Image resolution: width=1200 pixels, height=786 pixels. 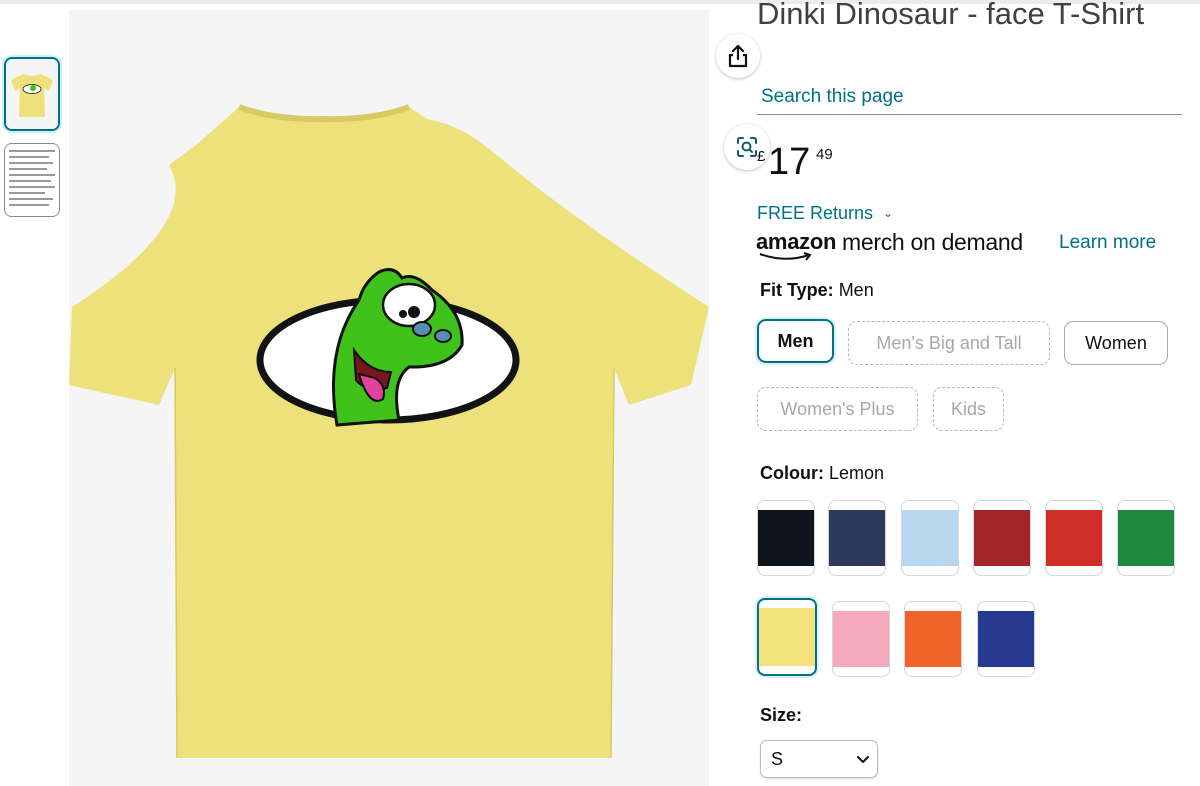 I want to click on free-returns-label: FREE Returns, so click(x=815, y=213).